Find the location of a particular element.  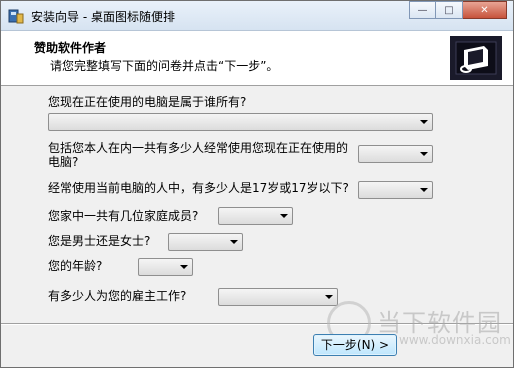

page-title: 赞助软件作者 is located at coordinates (70, 48).